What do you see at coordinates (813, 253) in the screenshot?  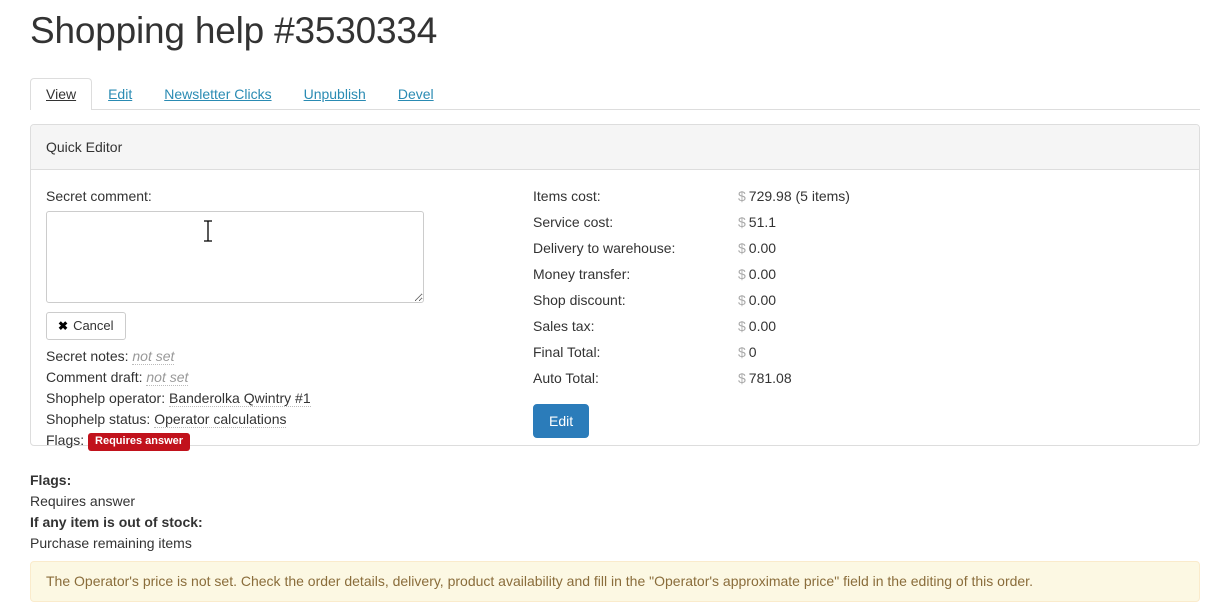 I see `cost-row-delivery-to-warehouse: Delivery to warehouse: $0.00` at bounding box center [813, 253].